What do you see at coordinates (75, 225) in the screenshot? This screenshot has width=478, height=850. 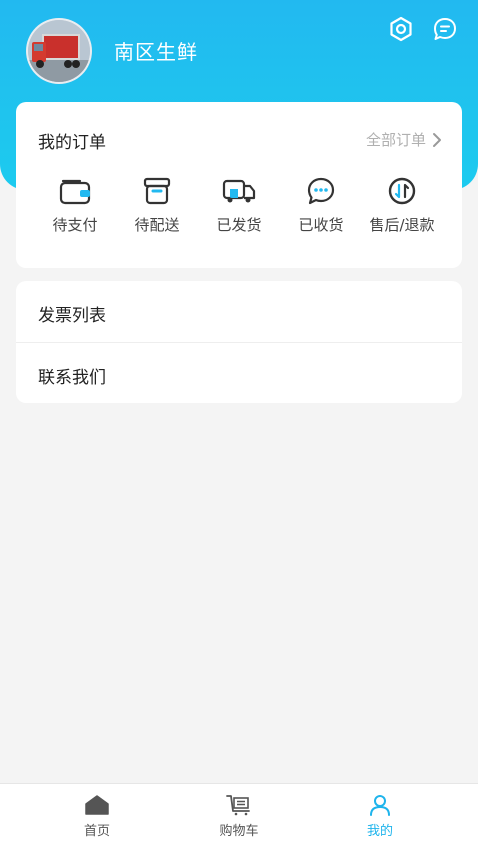 I see `status-label: 待支付` at bounding box center [75, 225].